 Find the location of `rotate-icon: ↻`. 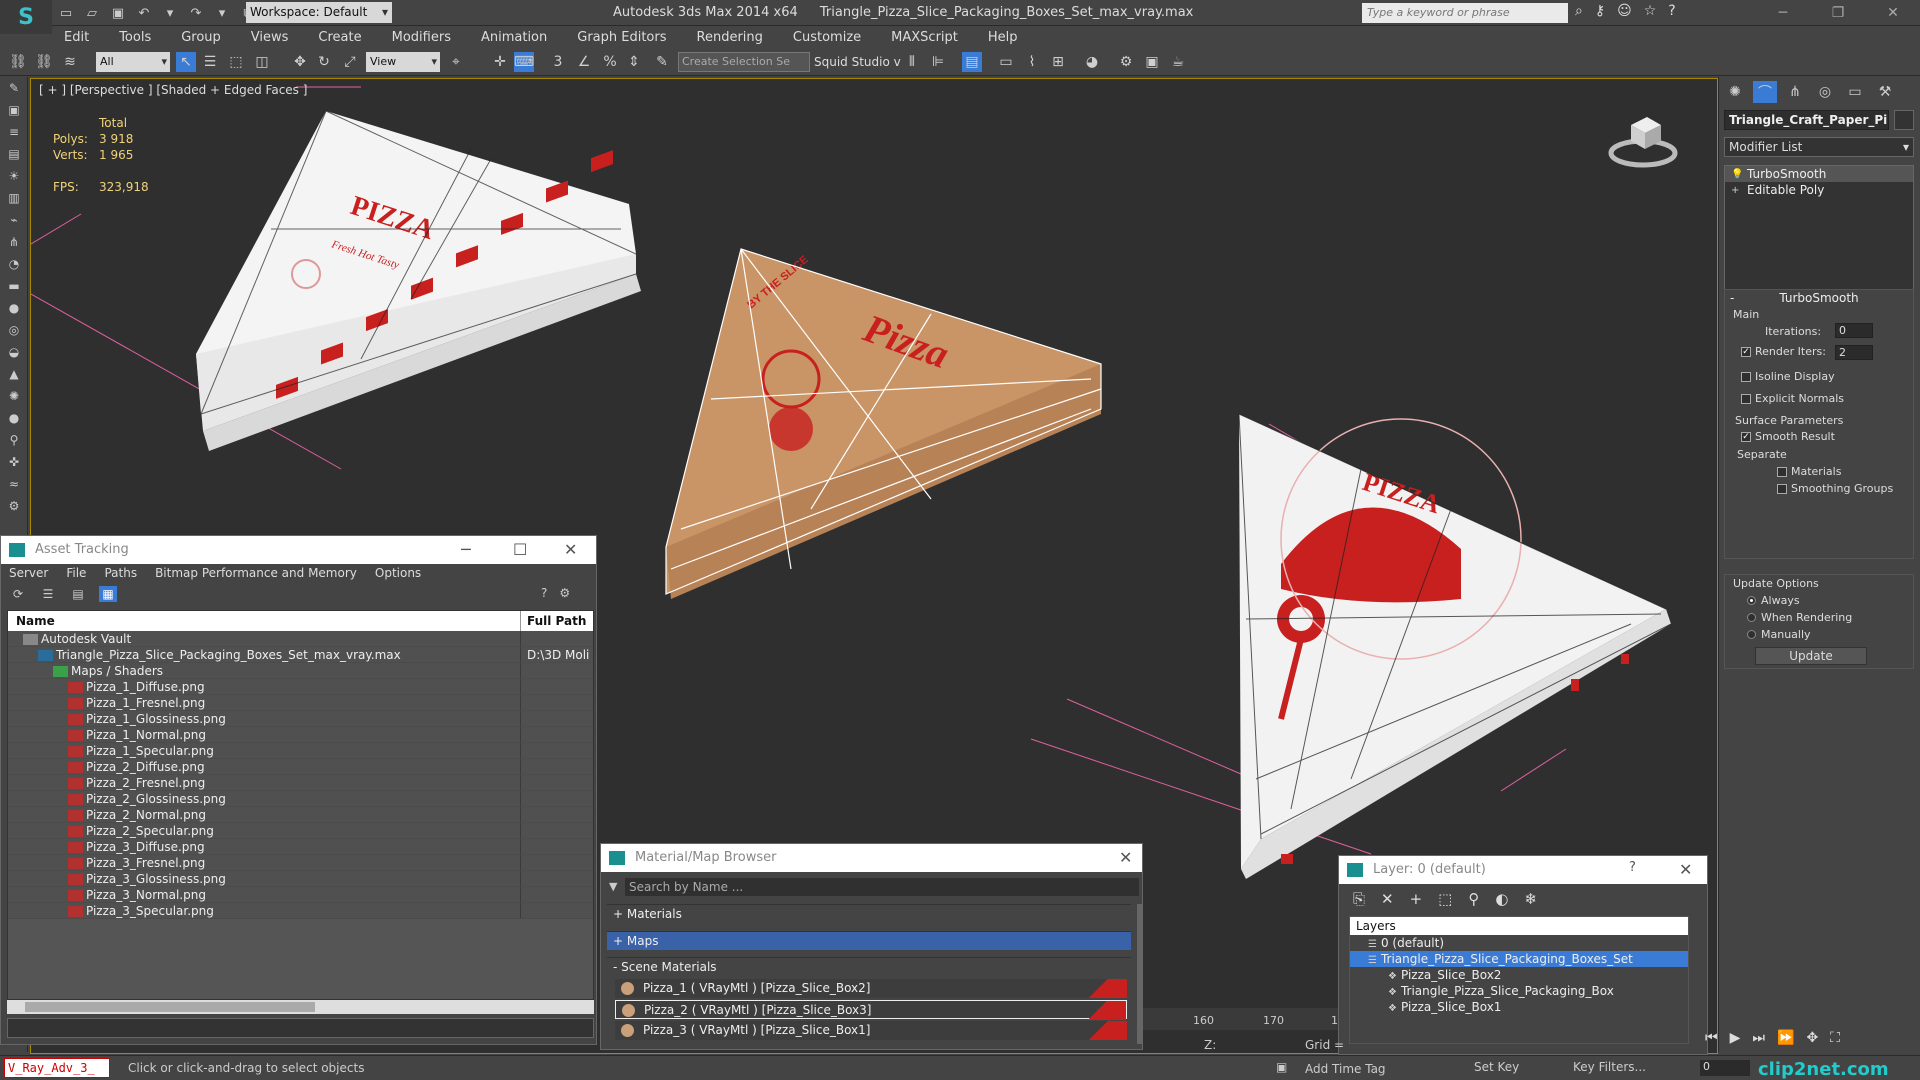

rotate-icon: ↻ is located at coordinates (324, 62).